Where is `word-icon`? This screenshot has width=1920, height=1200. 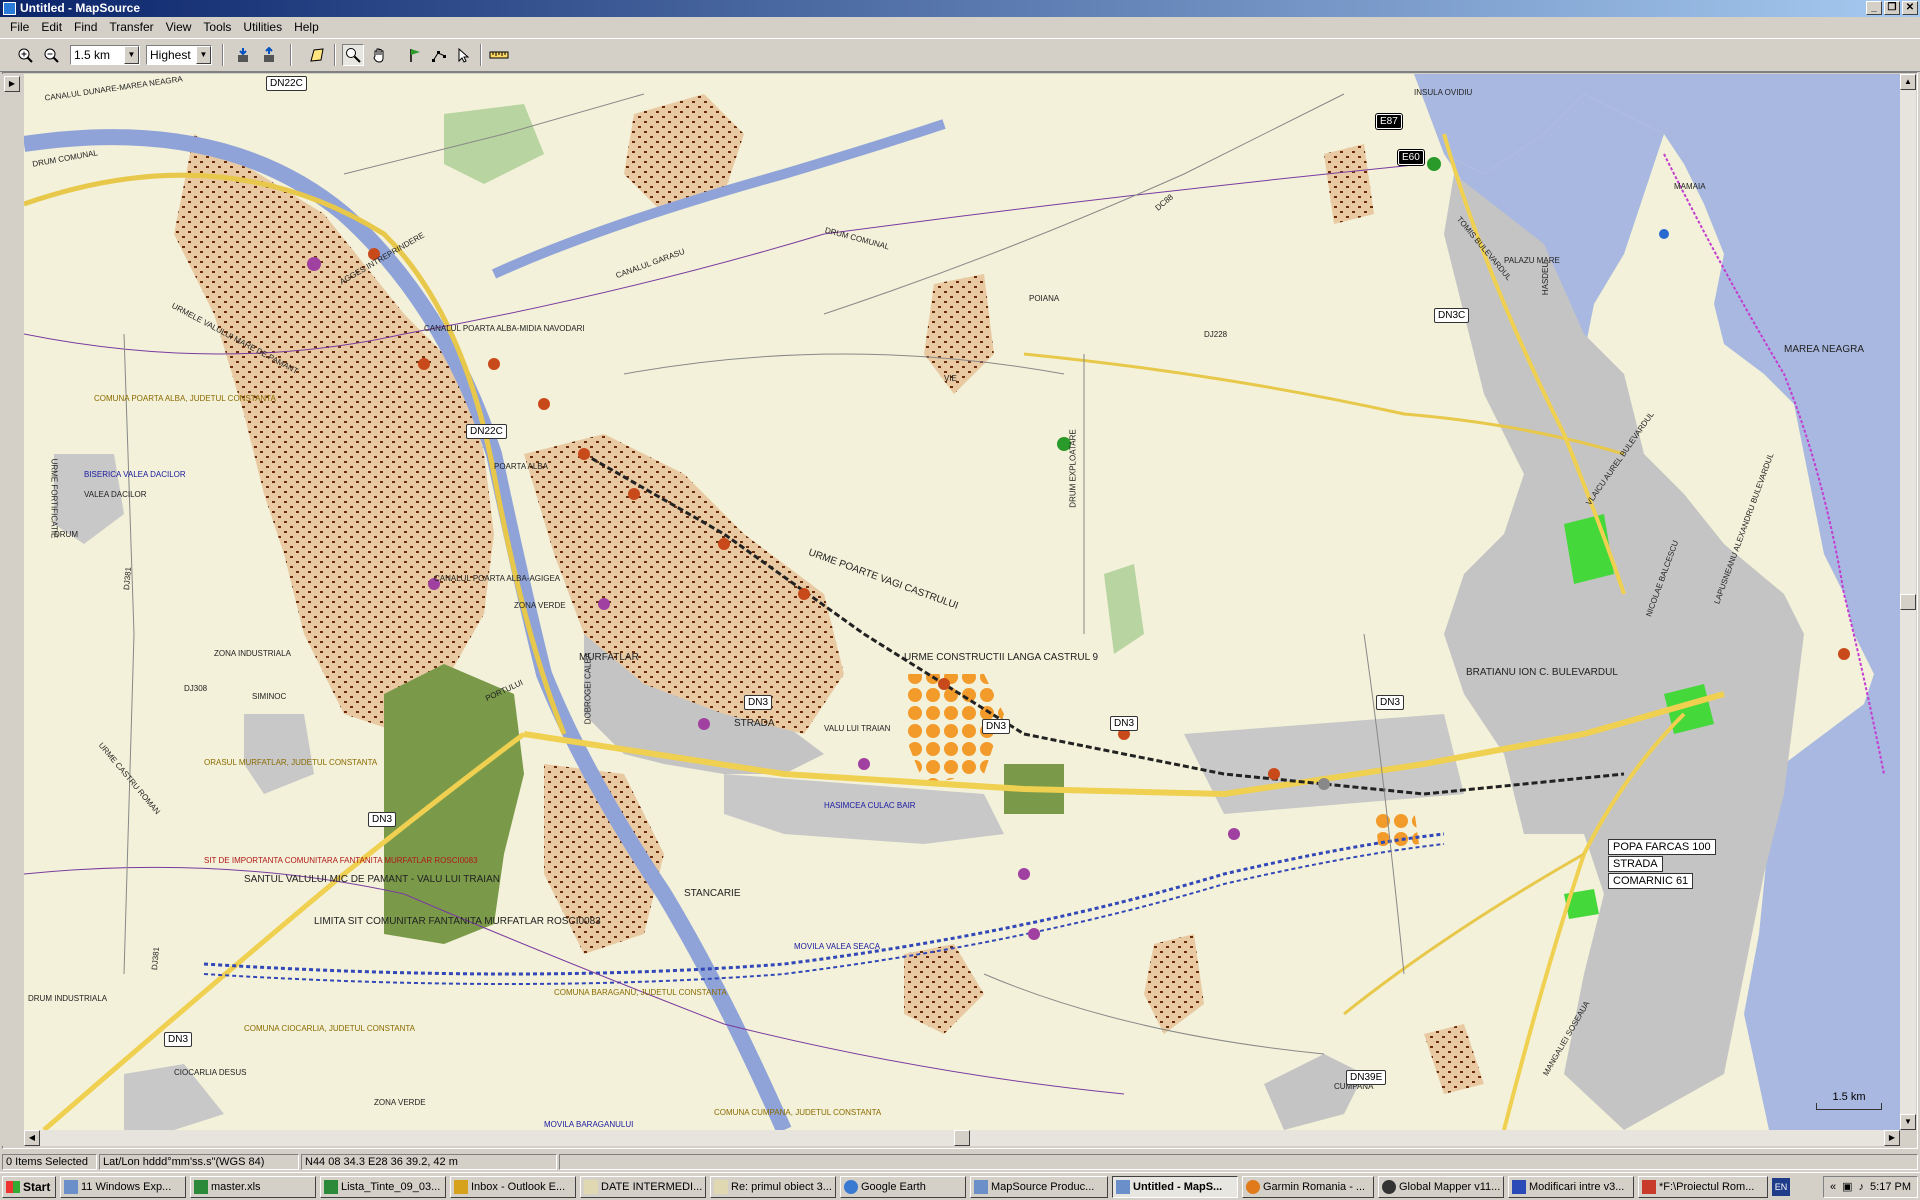
word-icon is located at coordinates (1519, 1187).